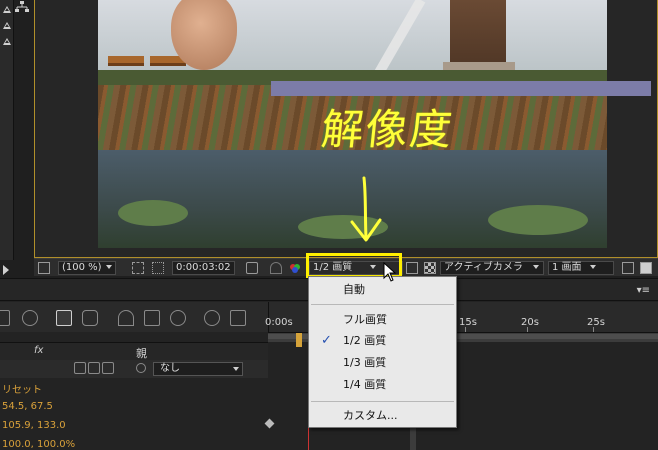 This screenshot has height=450, width=658. I want to click on ruler-label: 20s, so click(530, 322).